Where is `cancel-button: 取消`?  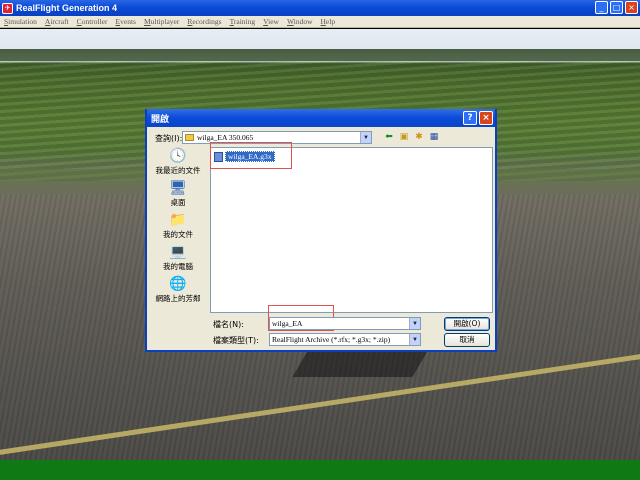 cancel-button: 取消 is located at coordinates (467, 340).